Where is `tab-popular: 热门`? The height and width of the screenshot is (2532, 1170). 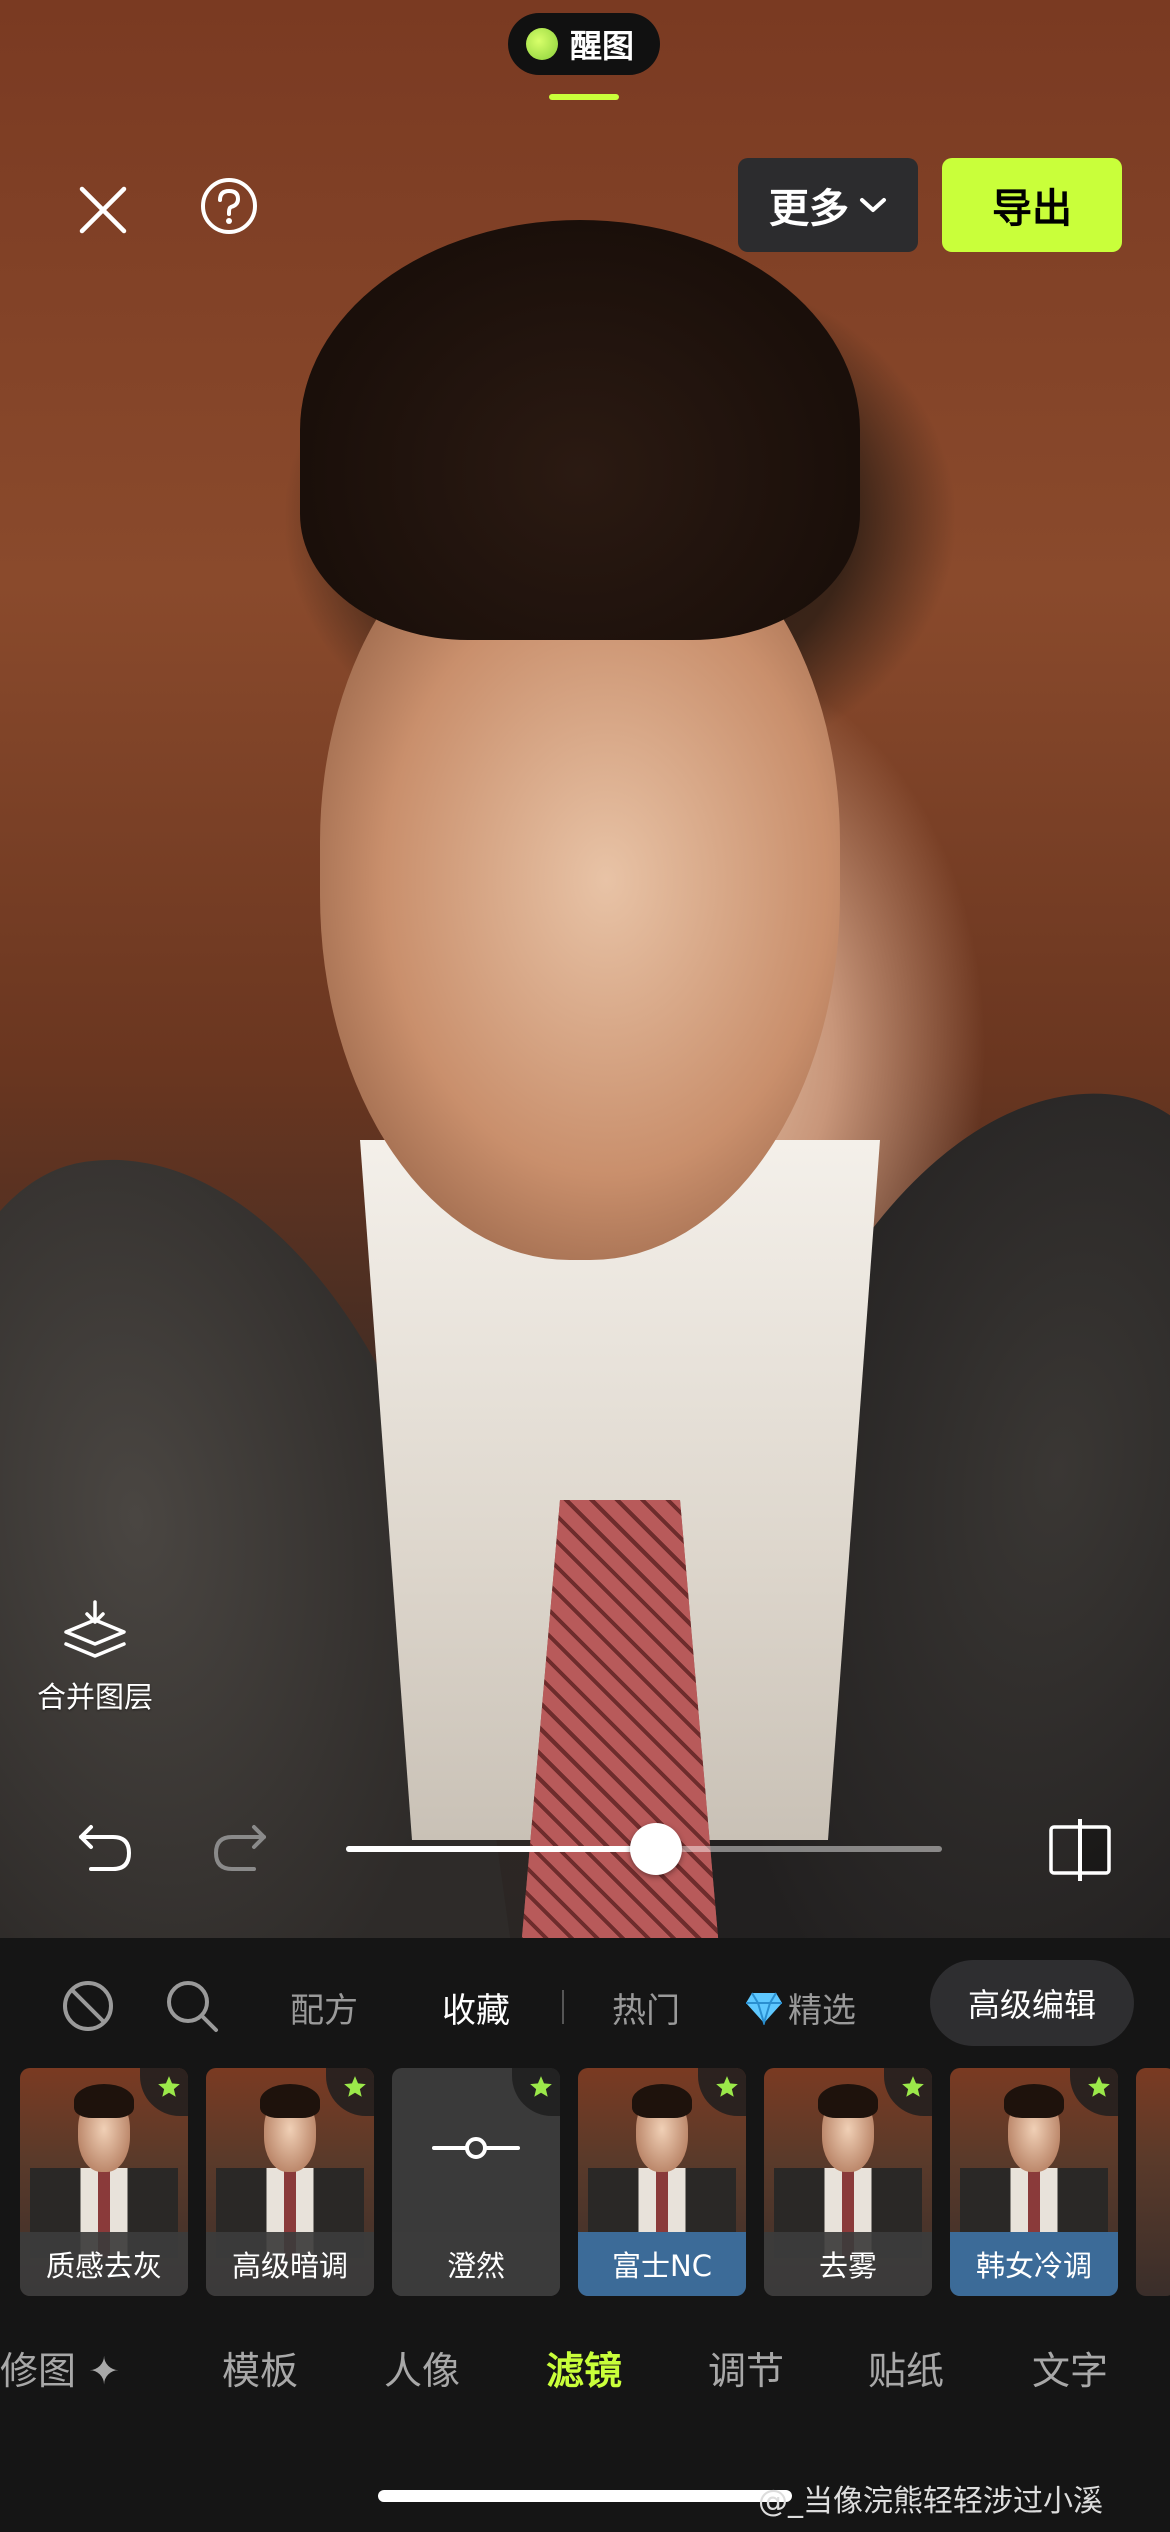 tab-popular: 热门 is located at coordinates (646, 2007).